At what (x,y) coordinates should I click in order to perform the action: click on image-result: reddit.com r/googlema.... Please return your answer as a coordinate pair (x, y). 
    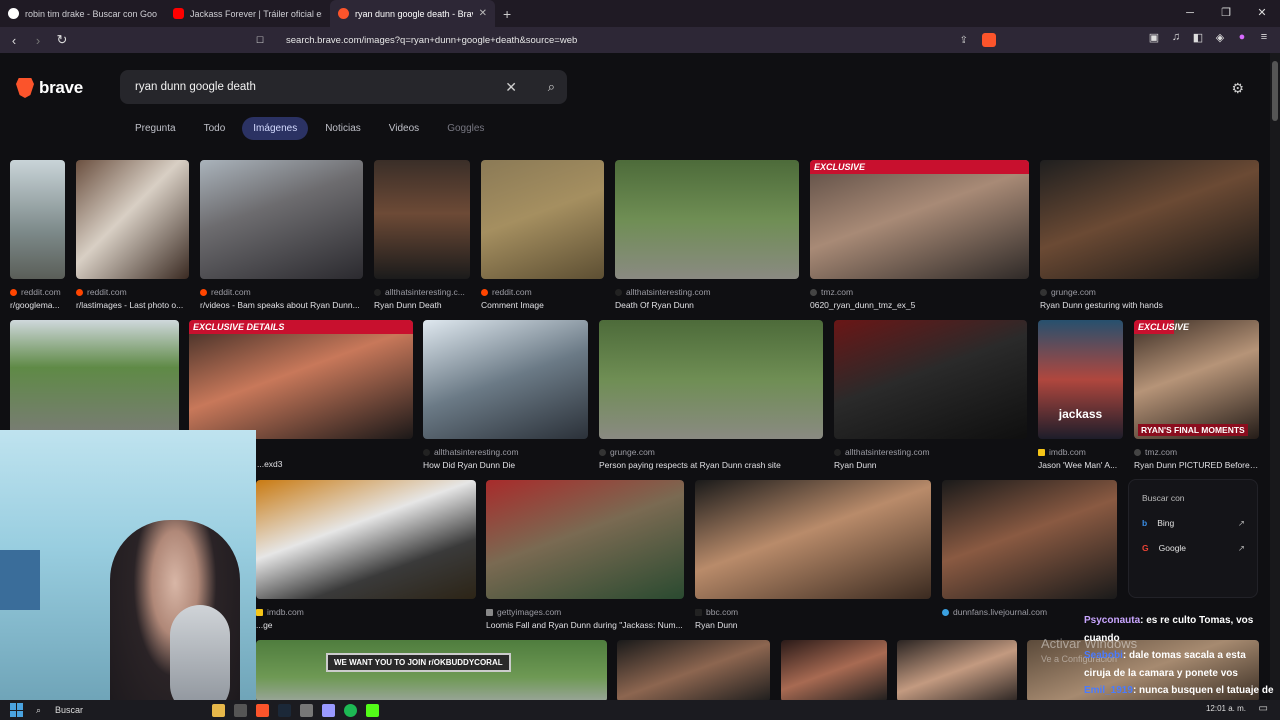
    Looking at the image, I should click on (37, 235).